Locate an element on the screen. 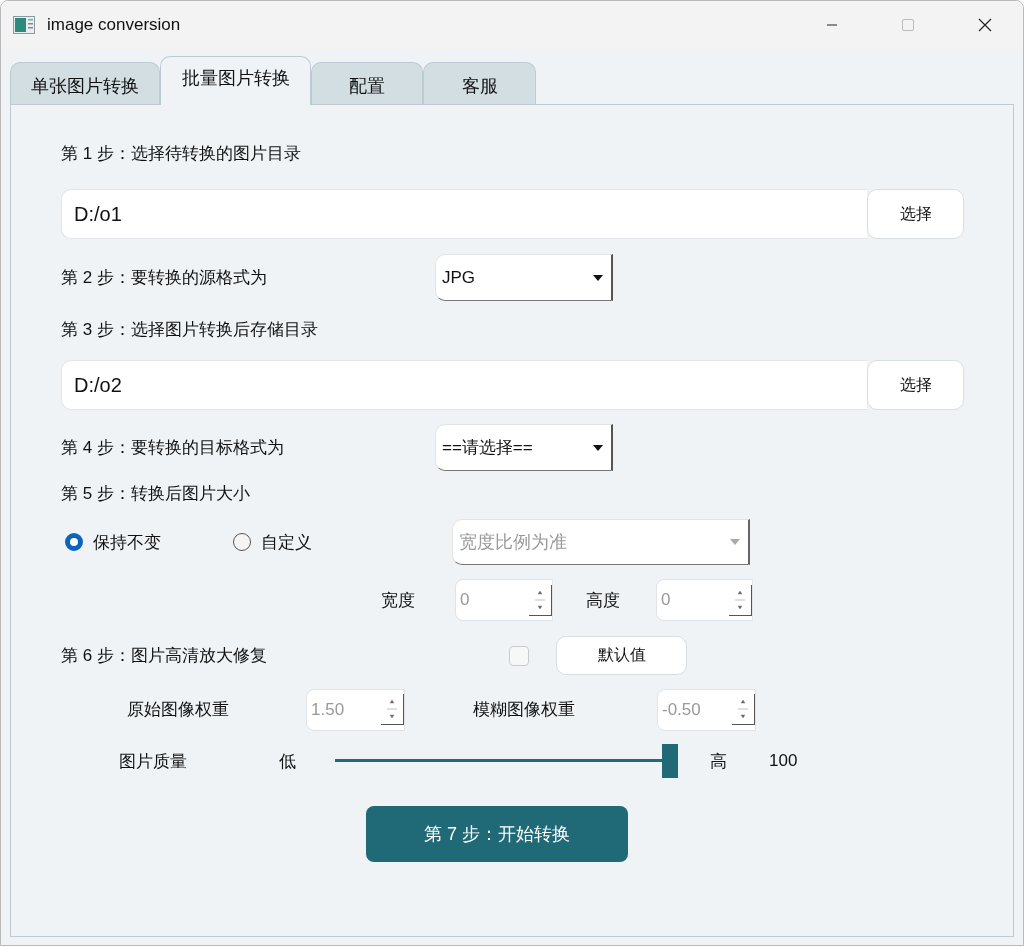  slider-thumb is located at coordinates (670, 761).